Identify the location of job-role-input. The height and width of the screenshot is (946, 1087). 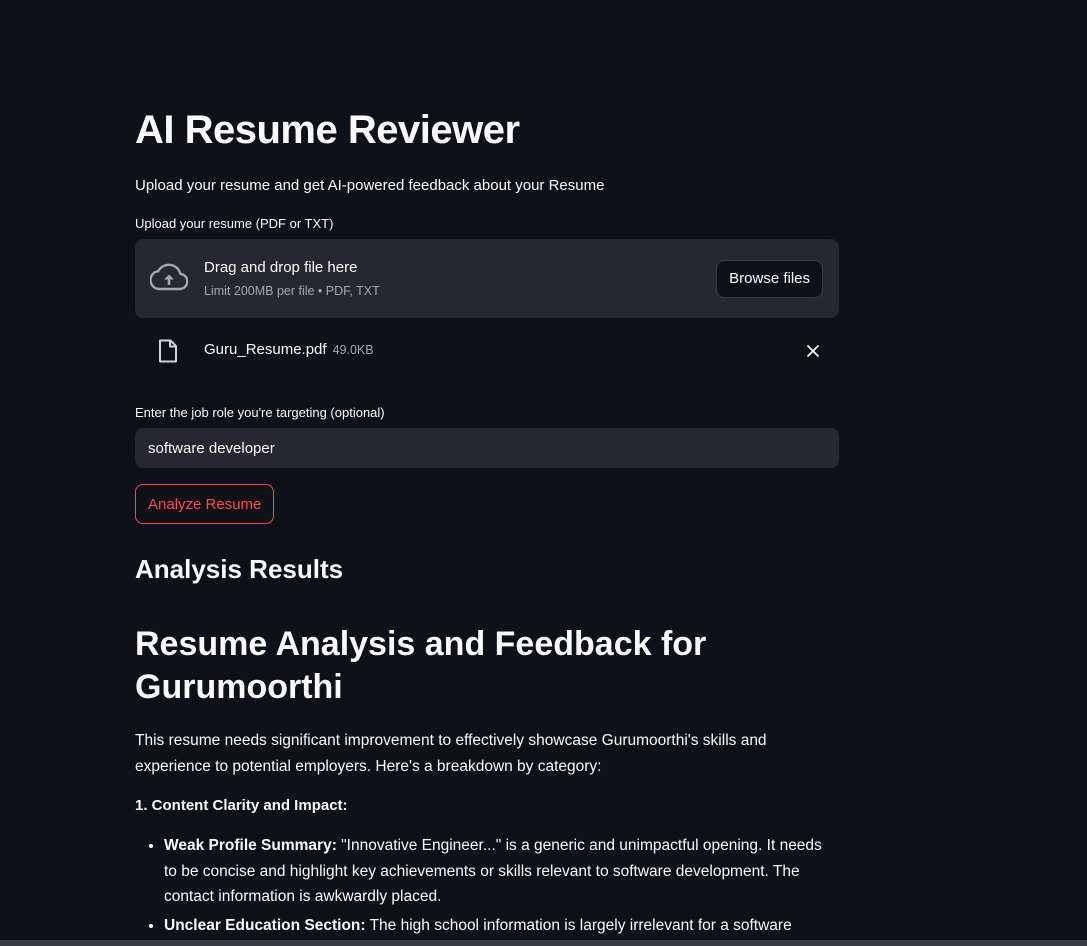
(487, 448).